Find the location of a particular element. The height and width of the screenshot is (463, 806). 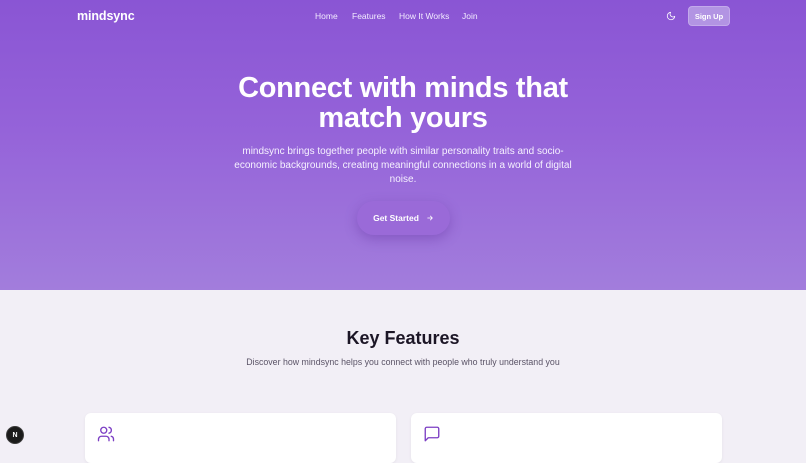

nav-link-join: Join is located at coordinates (470, 16).